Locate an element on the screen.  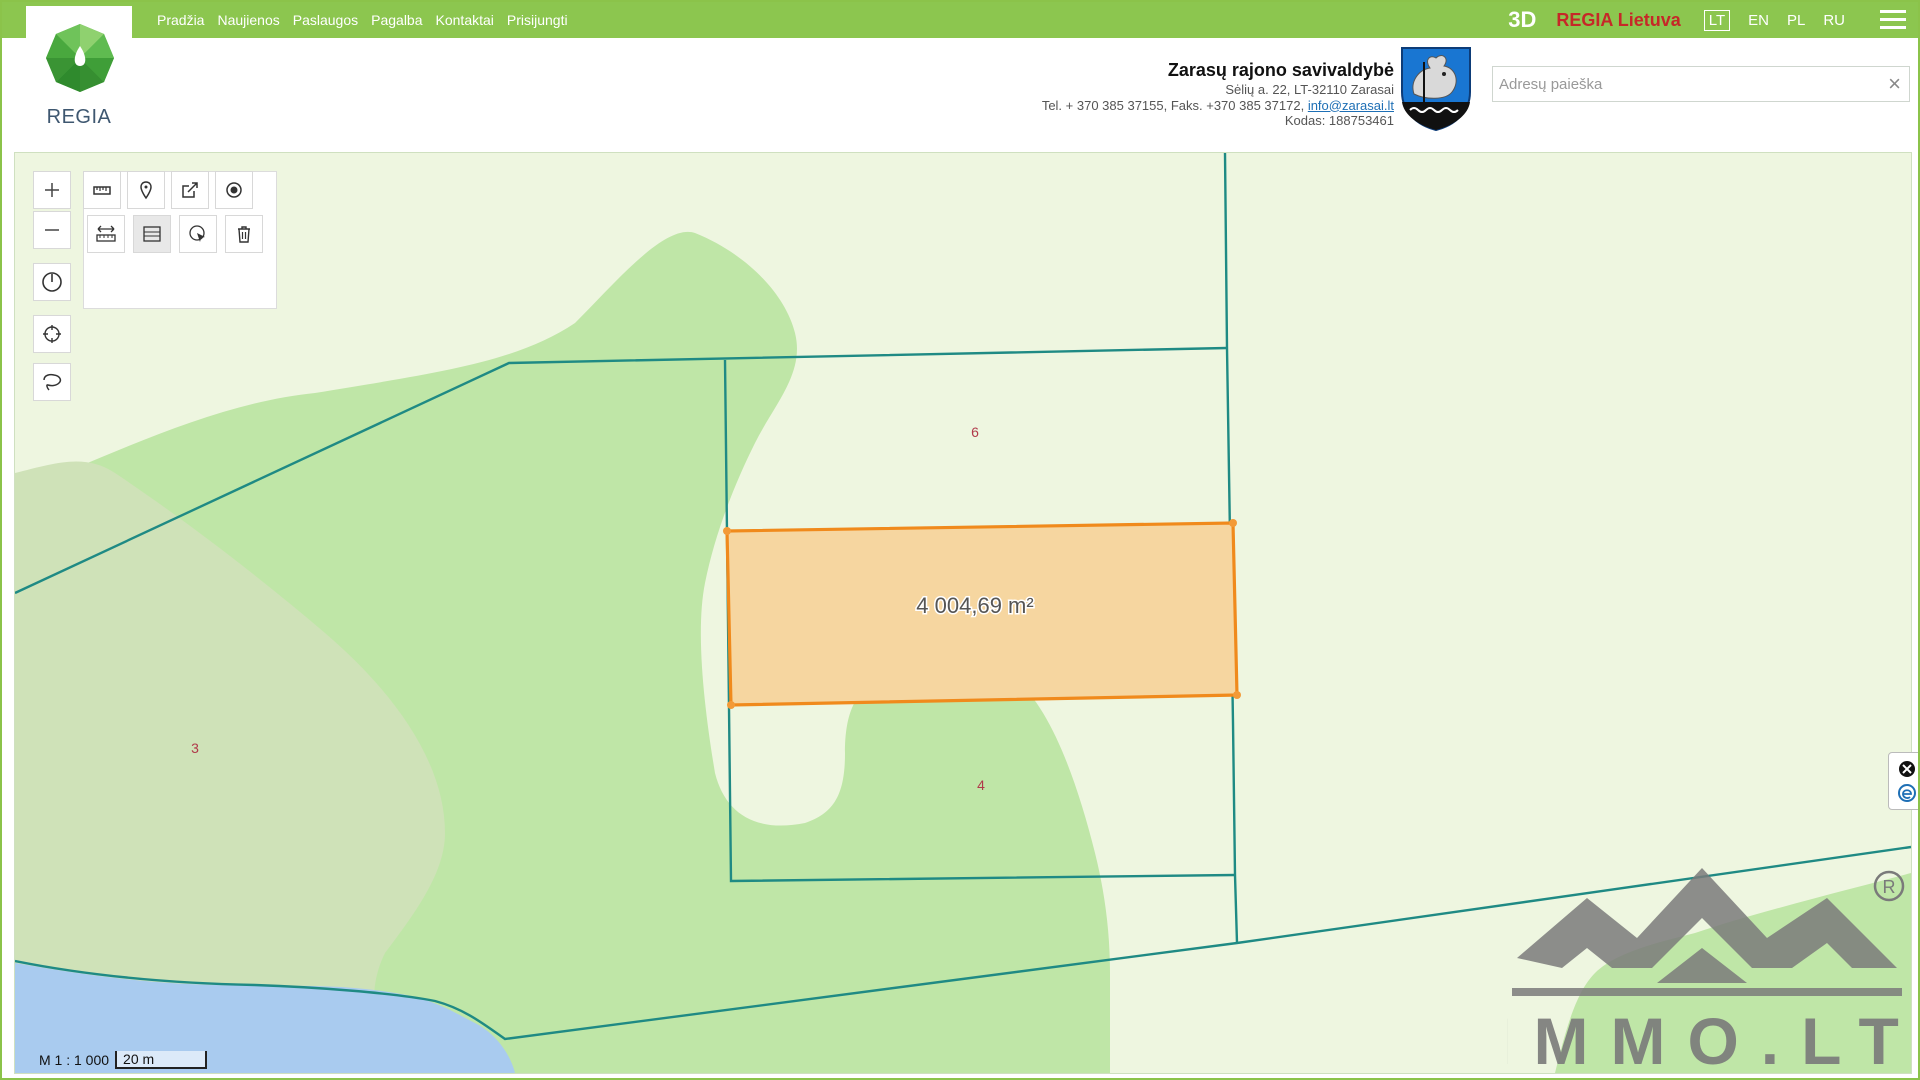
header-right-controls: 3D REGIA Lietuva LT EN PL RU is located at coordinates (1707, 20).